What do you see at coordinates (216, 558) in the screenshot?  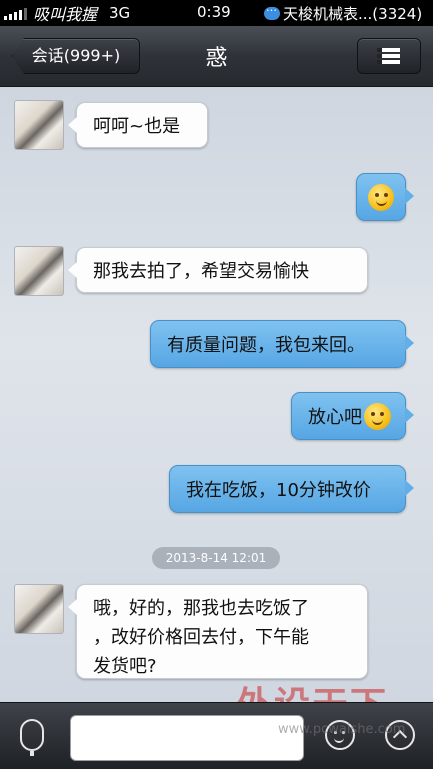 I see `timestamp: 2013-8-14 12:01` at bounding box center [216, 558].